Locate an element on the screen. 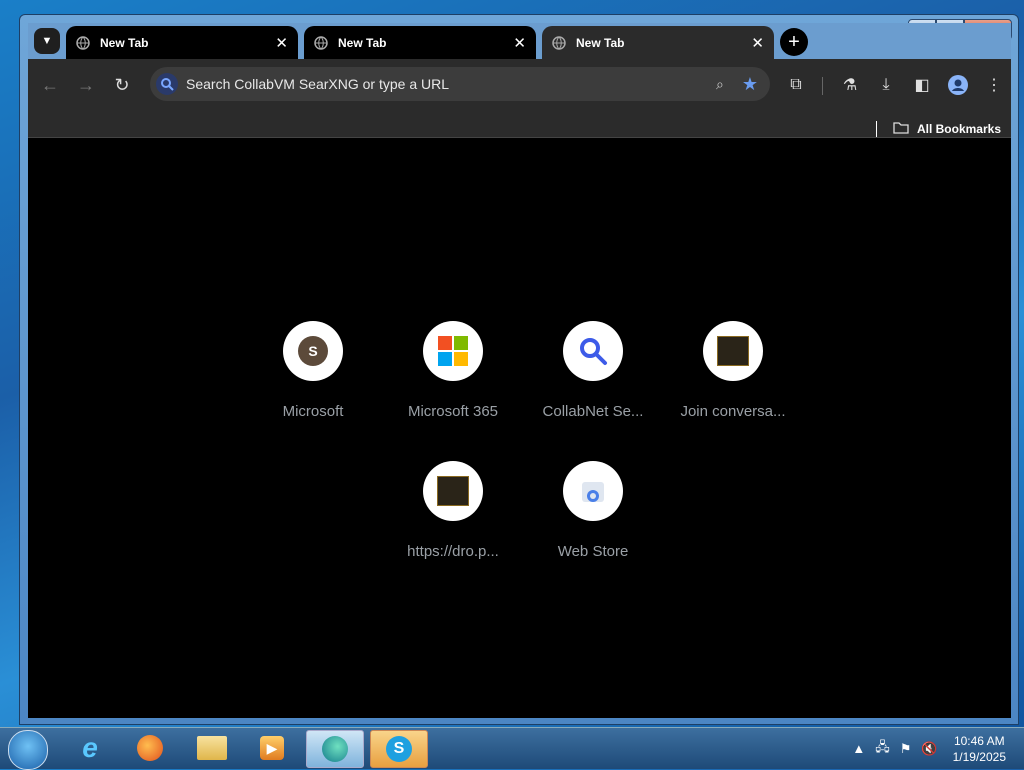 This screenshot has width=1024, height=770. taskbar: e ▶ S ▲ 🖧 ⚑ 🔇 10:46 AM 1/19/2025 is located at coordinates (512, 748).